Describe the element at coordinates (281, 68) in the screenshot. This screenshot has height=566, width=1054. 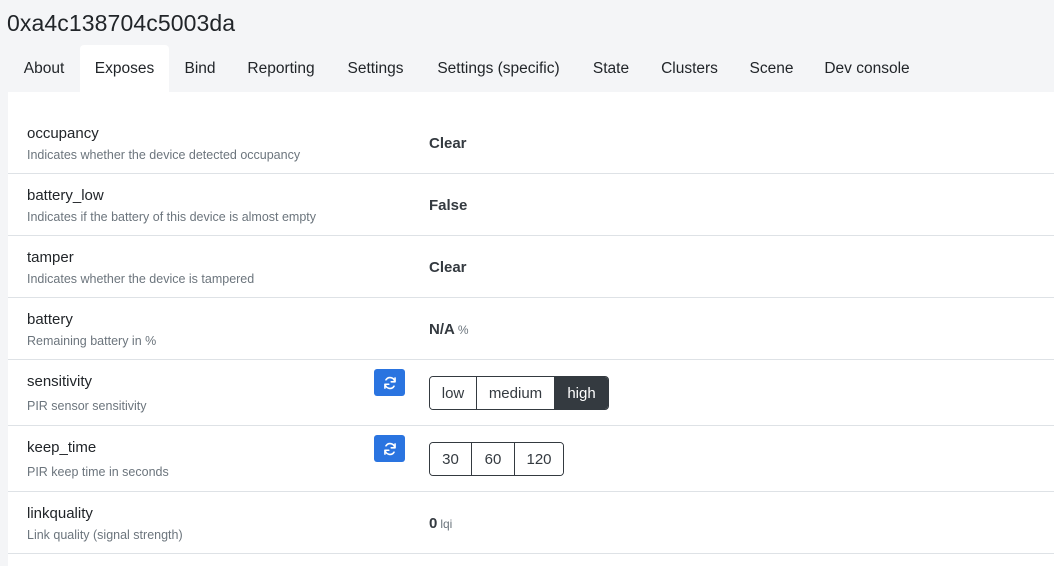
I see `tab-reporting: Reporting` at that location.